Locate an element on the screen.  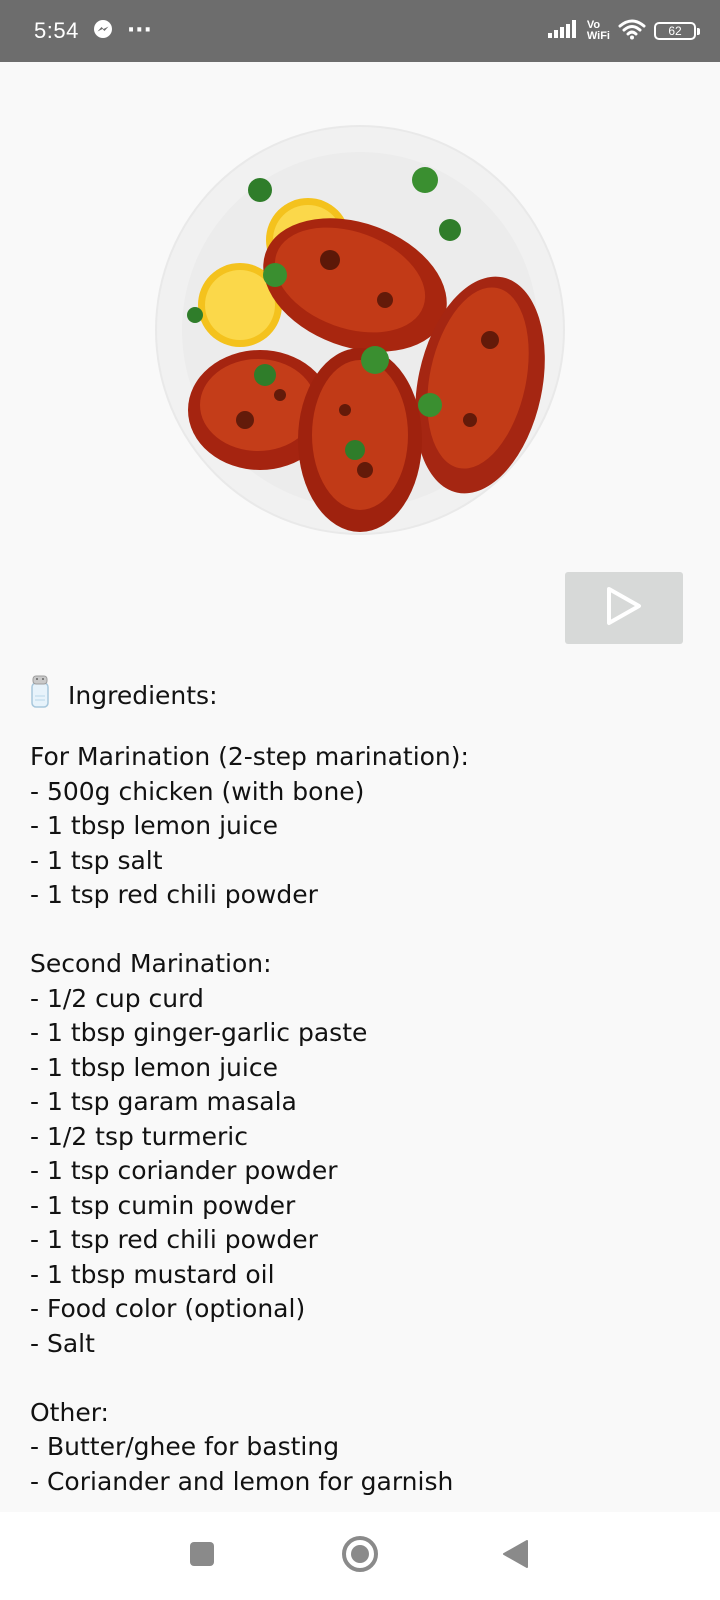
salt-shaker-icon is located at coordinates (40, 696).